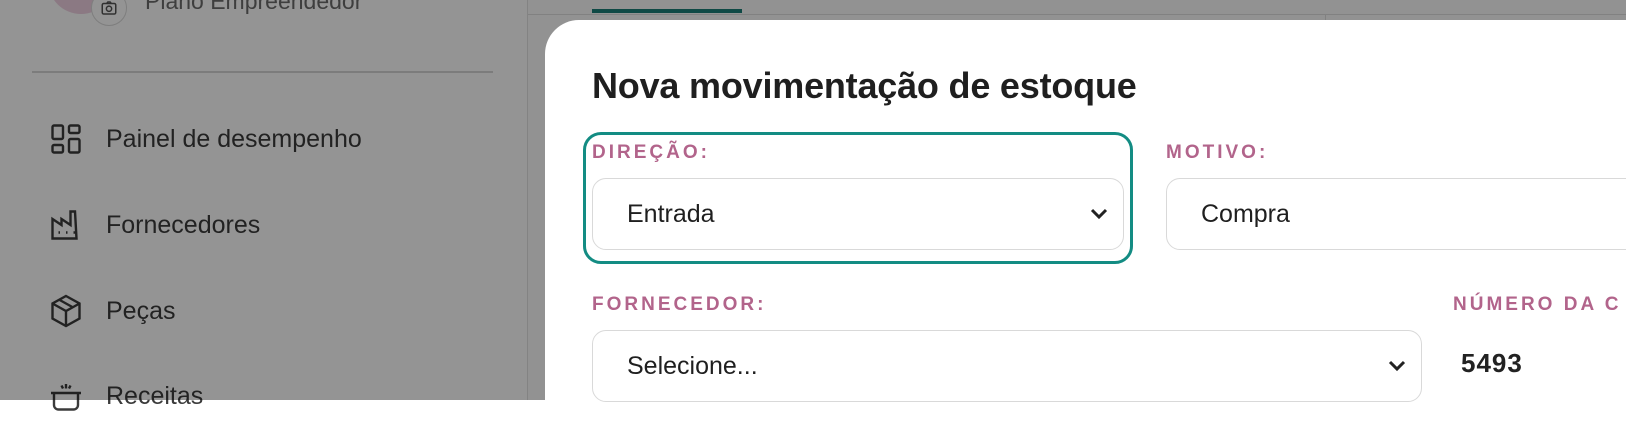  What do you see at coordinates (671, 213) in the screenshot?
I see `direction-value: Entrada` at bounding box center [671, 213].